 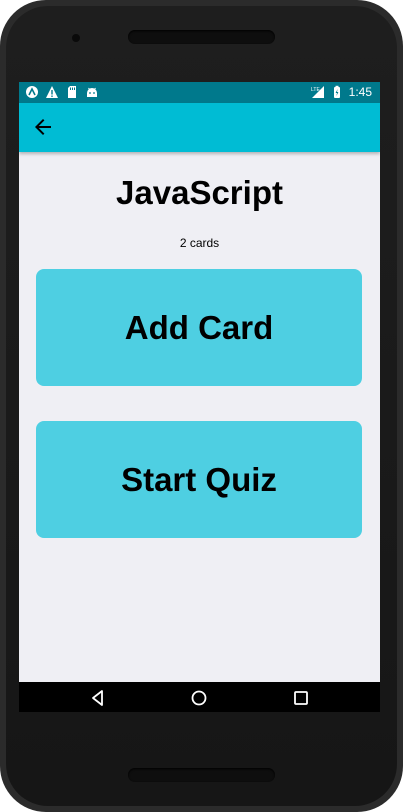 What do you see at coordinates (72, 92) in the screenshot?
I see `sd-card-icon` at bounding box center [72, 92].